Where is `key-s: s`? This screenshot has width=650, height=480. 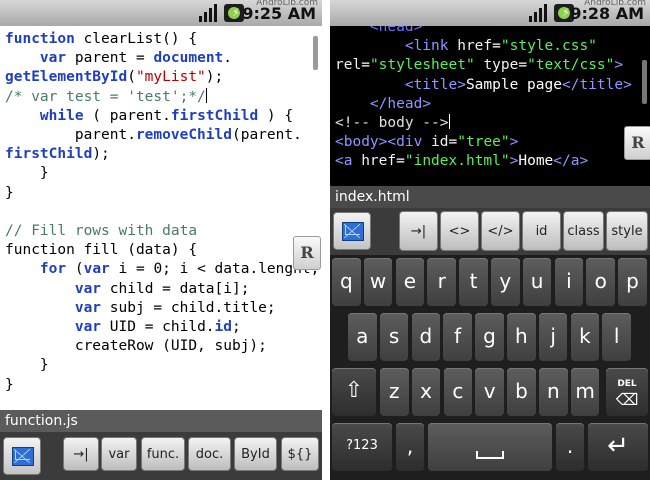 key-s: s is located at coordinates (394, 337).